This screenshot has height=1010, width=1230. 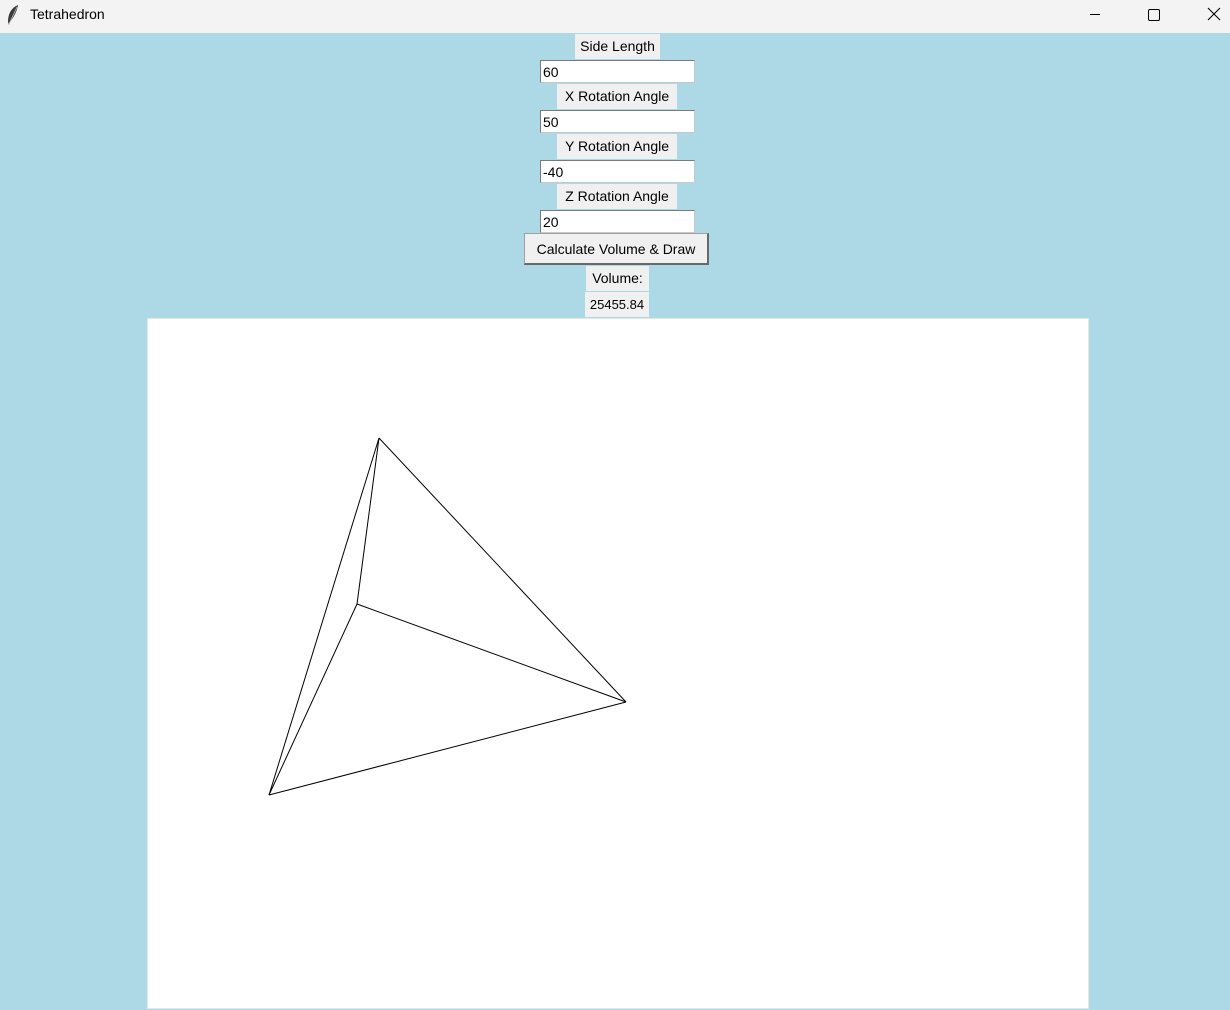 What do you see at coordinates (617, 96) in the screenshot?
I see `x-rotation-label: X Rotation Angle` at bounding box center [617, 96].